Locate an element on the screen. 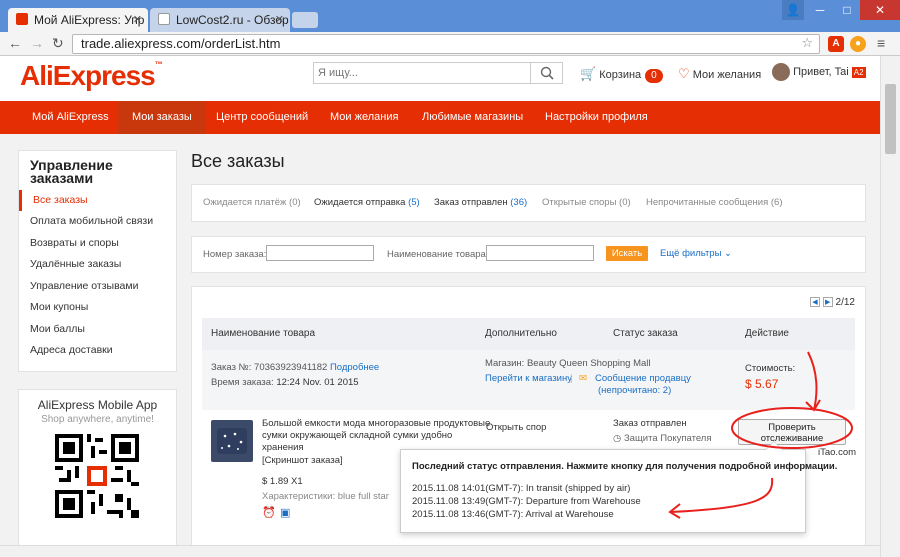 This screenshot has height=557, width=900. annotation-arrow-down is located at coordinates (812, 381).